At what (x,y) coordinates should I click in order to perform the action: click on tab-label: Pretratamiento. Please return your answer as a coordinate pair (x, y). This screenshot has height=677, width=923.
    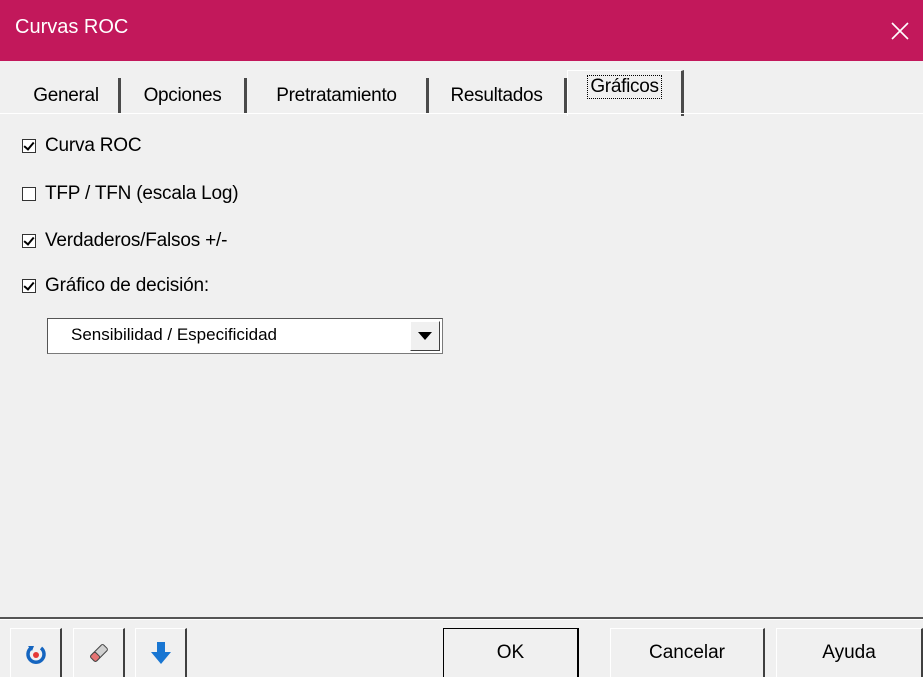
    Looking at the image, I should click on (336, 95).